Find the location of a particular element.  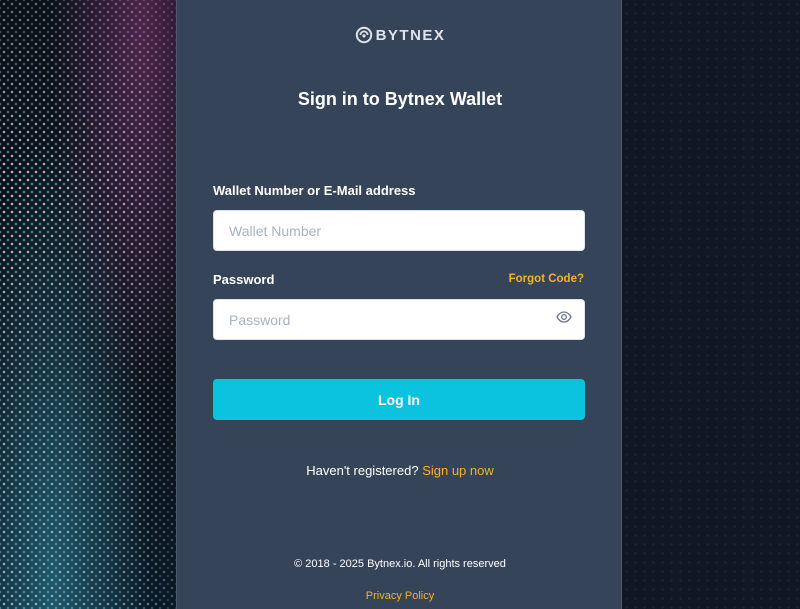

wallet-number-input is located at coordinates (399, 230).